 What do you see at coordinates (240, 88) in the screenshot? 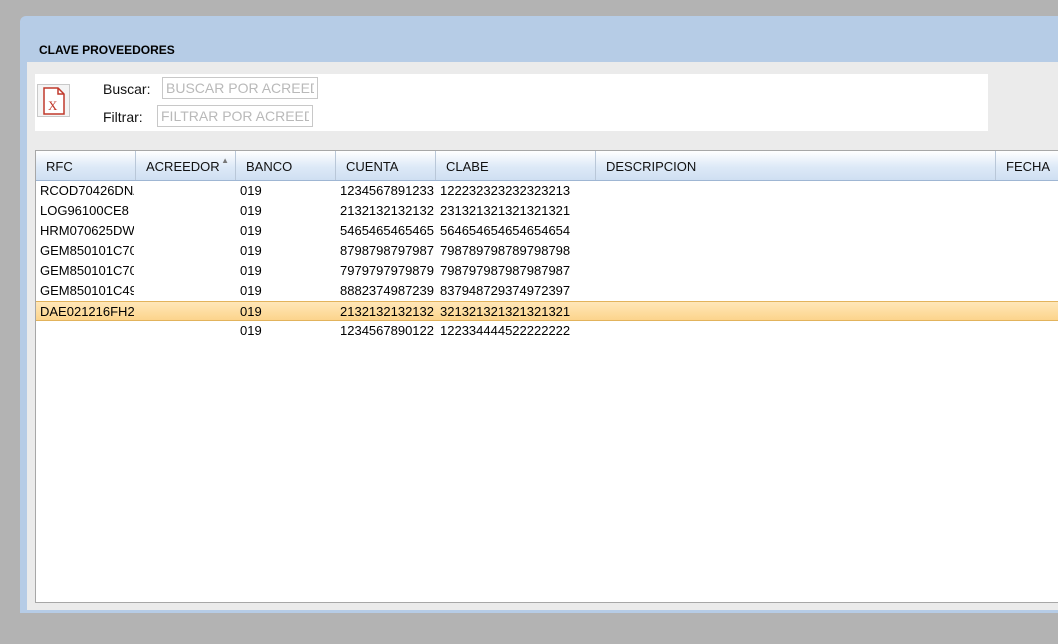
I see `search-input` at bounding box center [240, 88].